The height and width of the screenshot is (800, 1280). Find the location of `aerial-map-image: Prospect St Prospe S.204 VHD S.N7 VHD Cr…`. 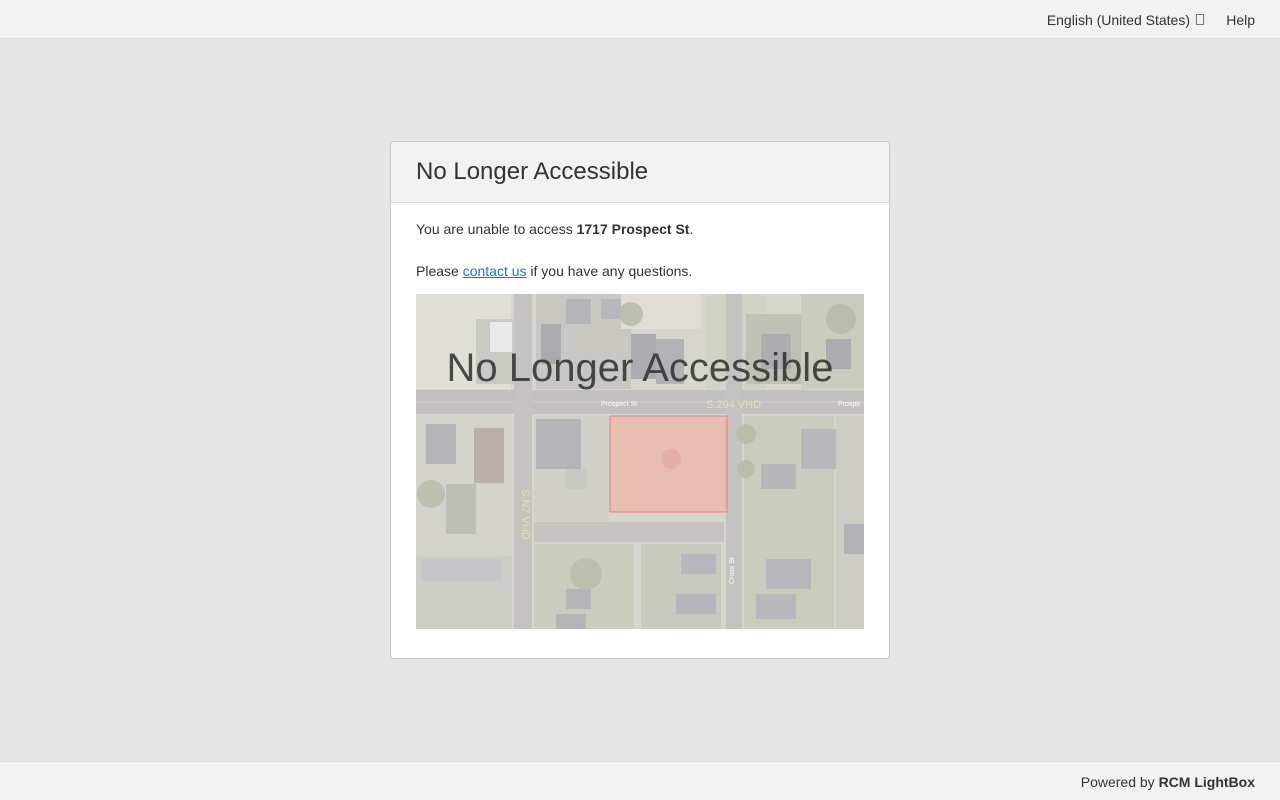

aerial-map-image: Prospect St Prospe S.204 VHD S.N7 VHD Cr… is located at coordinates (640, 461).